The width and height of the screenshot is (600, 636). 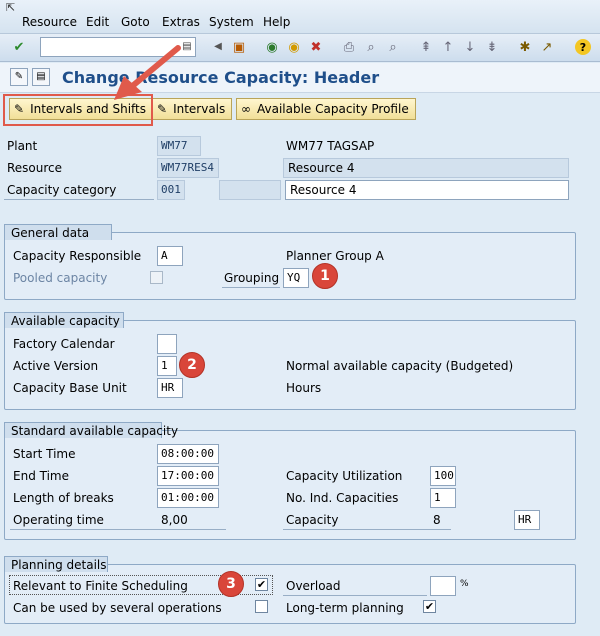 What do you see at coordinates (192, 365) in the screenshot?
I see `annotation-badge-2: 2` at bounding box center [192, 365].